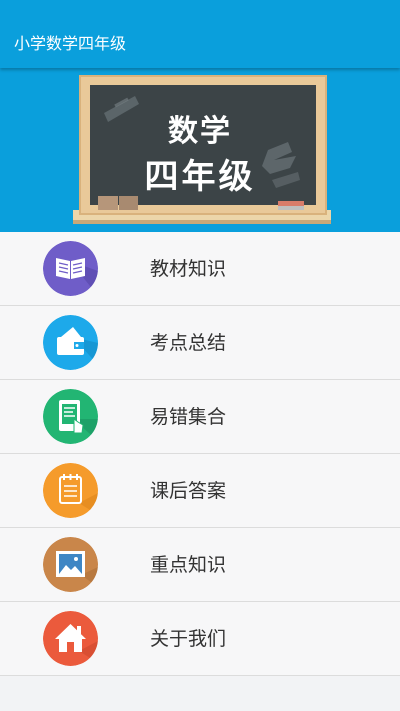 The image size is (400, 711). I want to click on app-bar: 小学数学四年级, so click(200, 34).